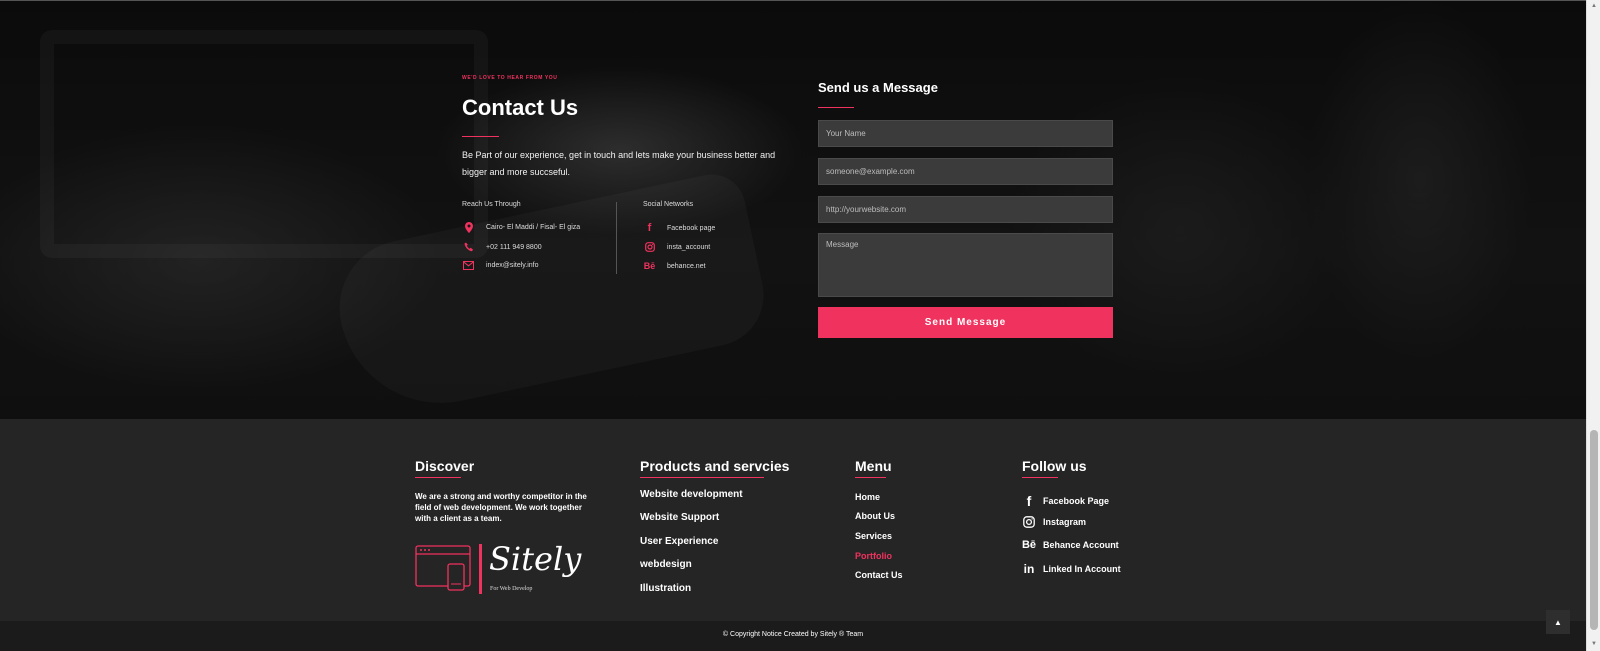 The width and height of the screenshot is (1600, 651). What do you see at coordinates (691, 228) in the screenshot?
I see `facebook-link: Facebook page` at bounding box center [691, 228].